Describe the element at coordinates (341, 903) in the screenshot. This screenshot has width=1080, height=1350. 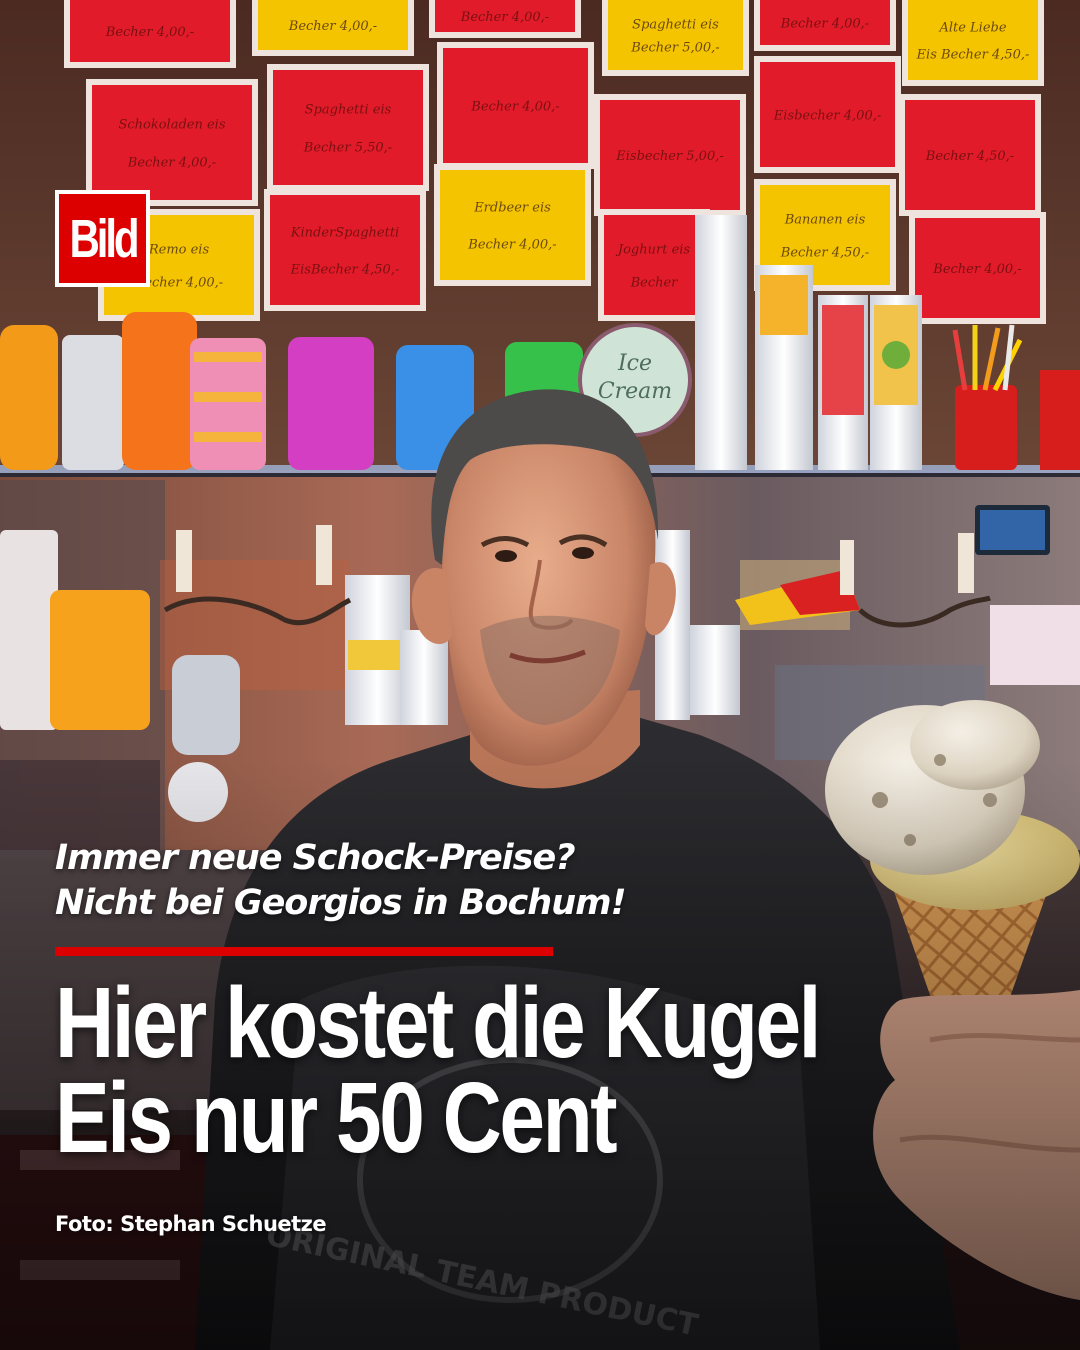
I see `kicker-line-2: Nicht bei Georgios in Bochum!` at that location.